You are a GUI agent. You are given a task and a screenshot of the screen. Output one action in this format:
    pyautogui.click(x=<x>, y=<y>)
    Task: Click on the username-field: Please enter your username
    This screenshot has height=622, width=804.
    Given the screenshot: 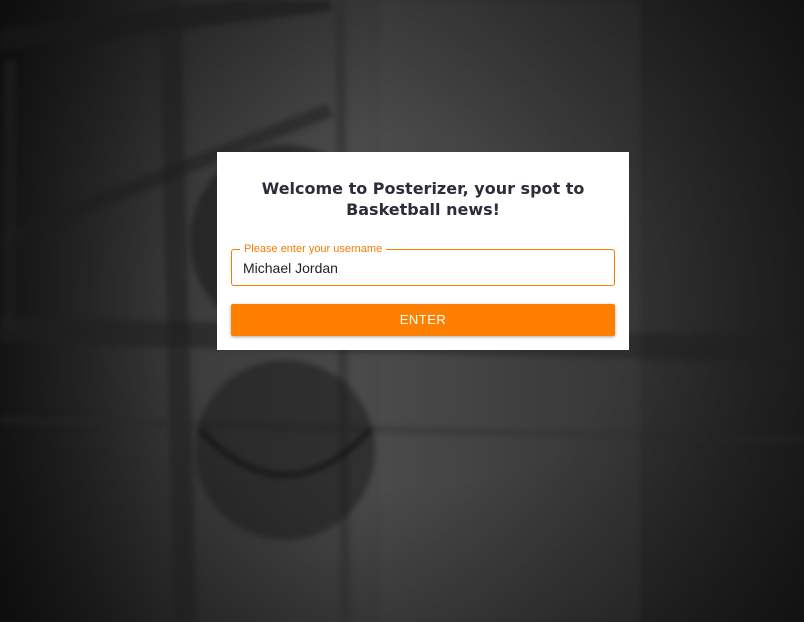 What is the action you would take?
    pyautogui.click(x=423, y=264)
    